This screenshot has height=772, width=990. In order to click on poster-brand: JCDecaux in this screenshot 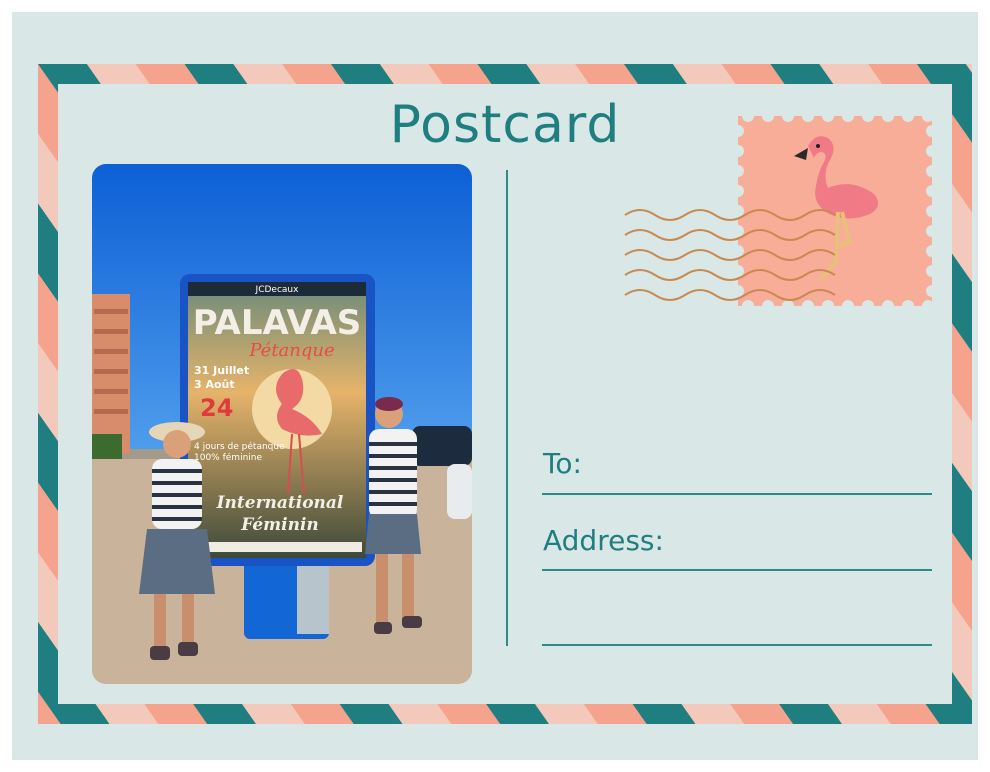, I will do `click(277, 290)`.